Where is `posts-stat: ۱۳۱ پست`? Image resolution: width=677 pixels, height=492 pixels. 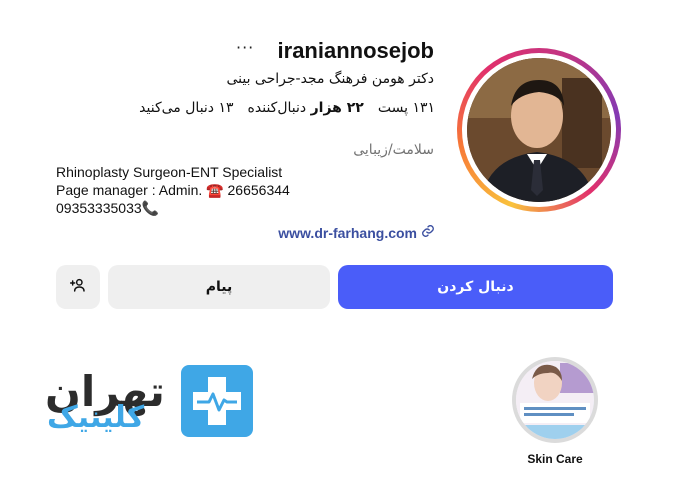
posts-stat: ۱۳۱ پست is located at coordinates (406, 108).